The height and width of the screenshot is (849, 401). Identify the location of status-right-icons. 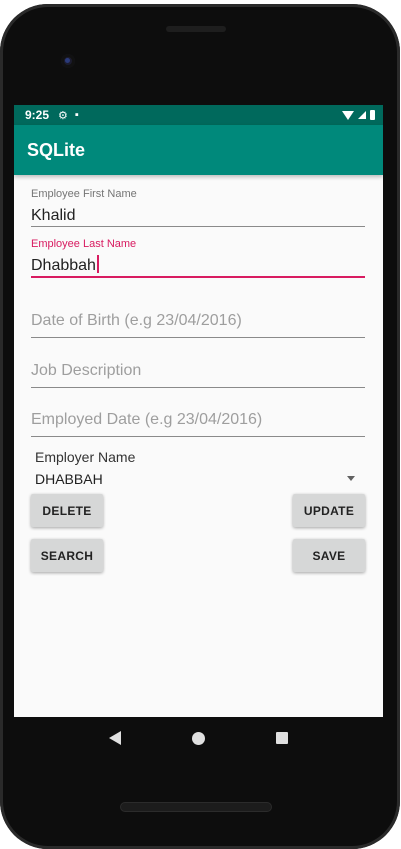
(358, 115).